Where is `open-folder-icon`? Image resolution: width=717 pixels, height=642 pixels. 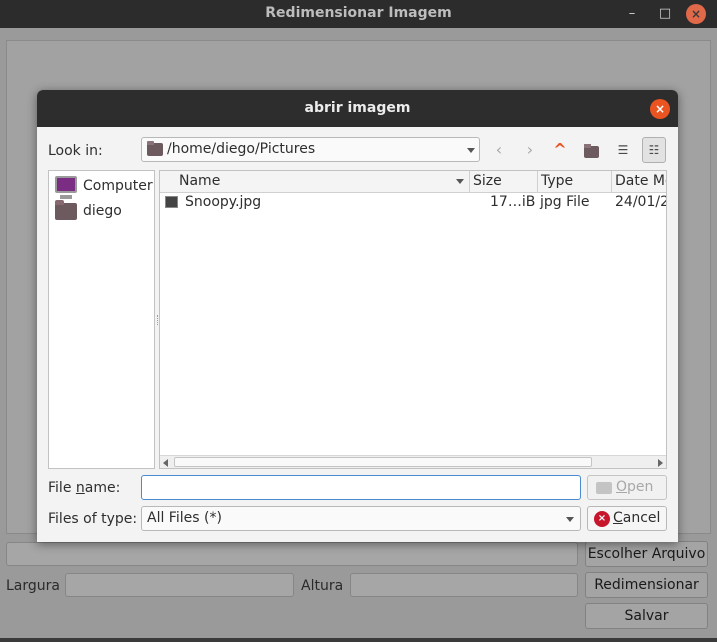
open-folder-icon is located at coordinates (604, 488).